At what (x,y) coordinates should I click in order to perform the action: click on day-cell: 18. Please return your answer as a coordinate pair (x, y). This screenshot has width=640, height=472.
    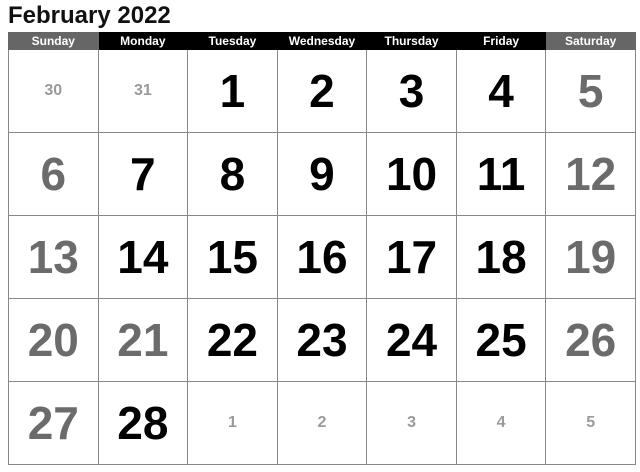
    Looking at the image, I should click on (501, 257).